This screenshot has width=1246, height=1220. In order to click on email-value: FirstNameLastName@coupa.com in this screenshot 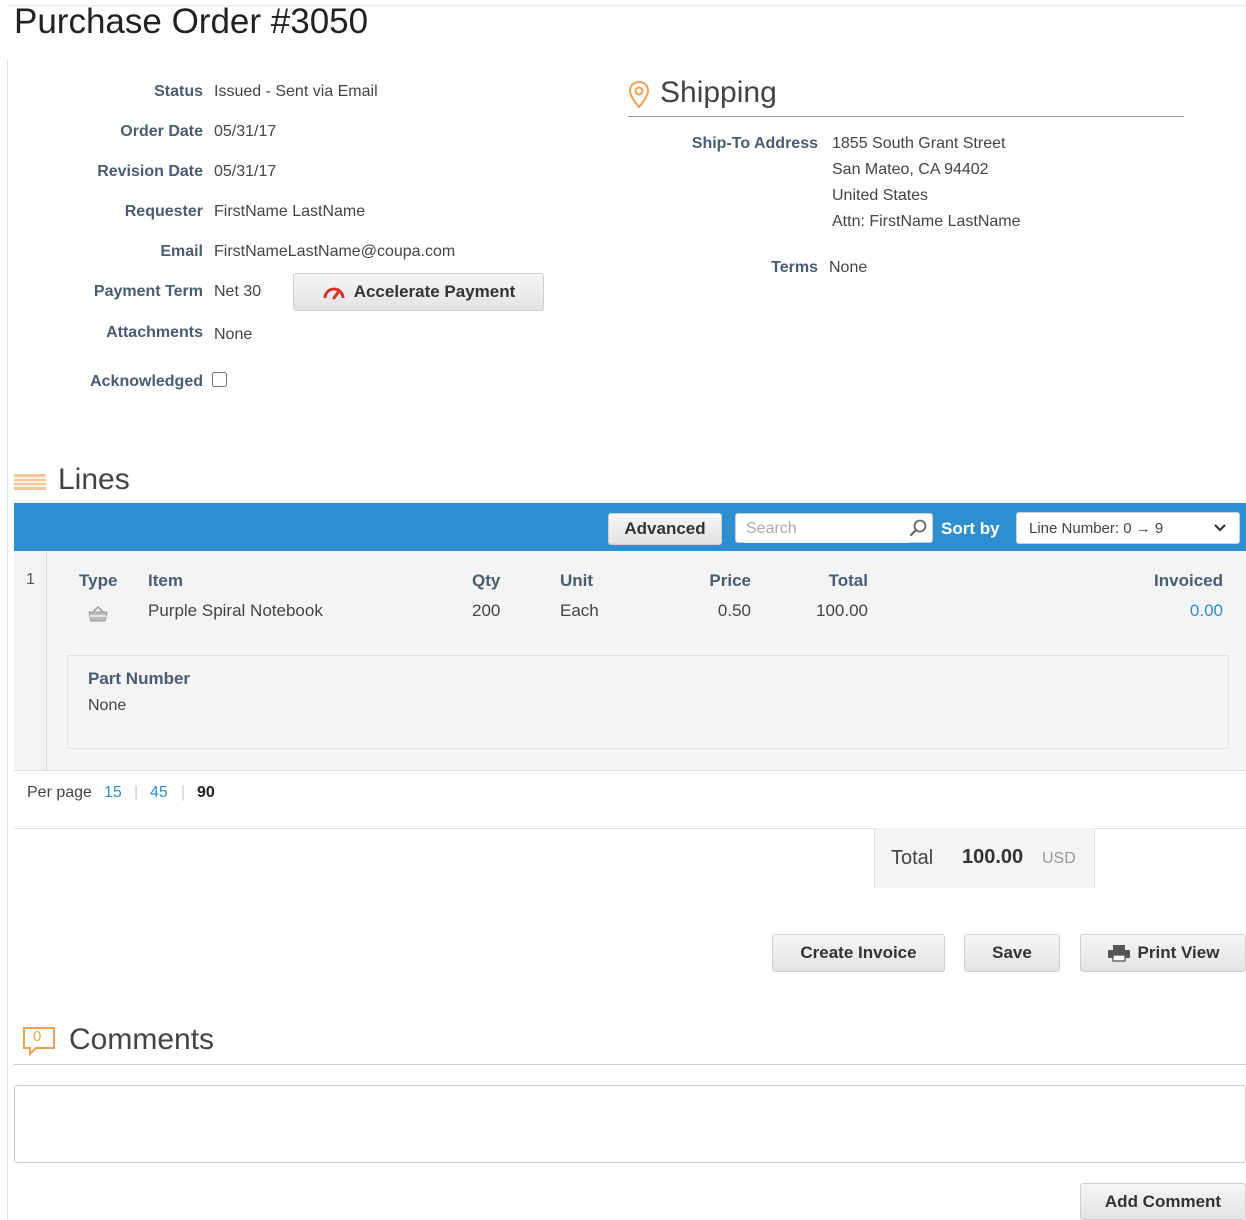, I will do `click(335, 251)`.